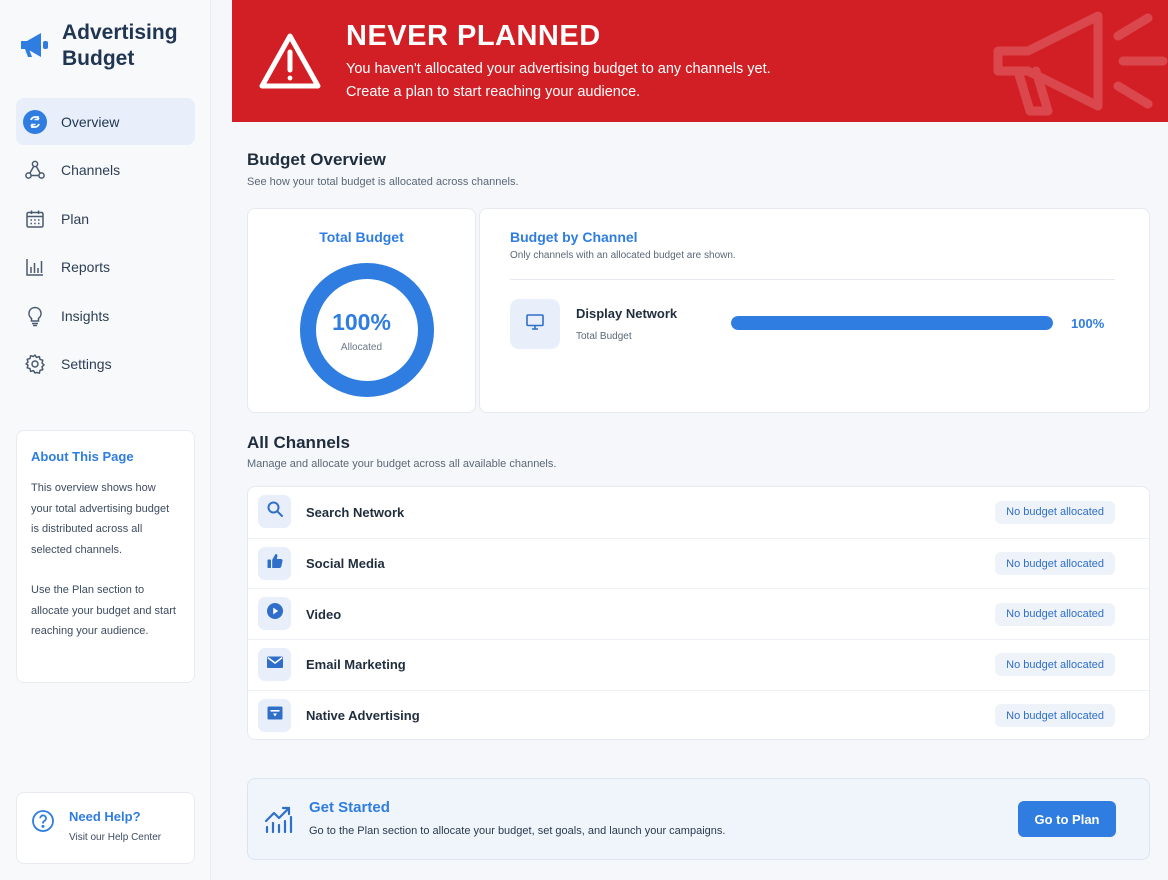 The width and height of the screenshot is (1168, 880). What do you see at coordinates (86, 267) in the screenshot?
I see `sidebar-item-label: Reports` at bounding box center [86, 267].